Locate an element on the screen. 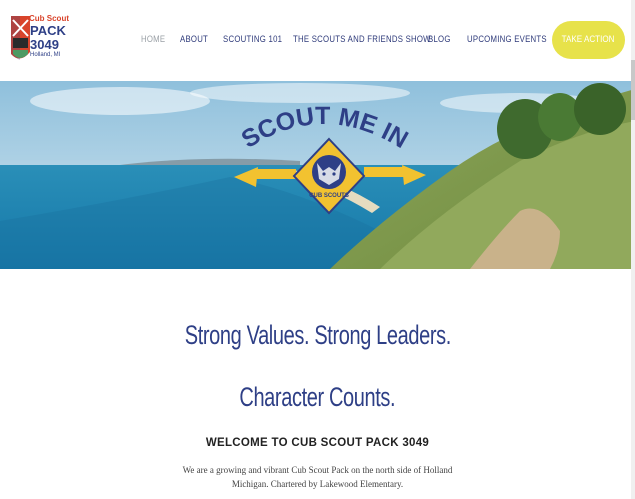 The image size is (635, 499). scrollbar-thumb is located at coordinates (633, 90).